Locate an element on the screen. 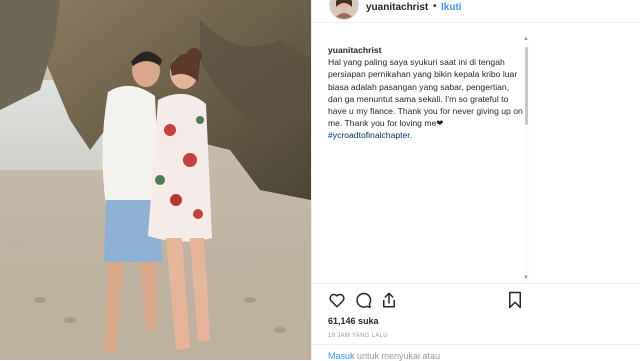 The image size is (640, 361). header-username: yuanitachrist is located at coordinates (397, 7).